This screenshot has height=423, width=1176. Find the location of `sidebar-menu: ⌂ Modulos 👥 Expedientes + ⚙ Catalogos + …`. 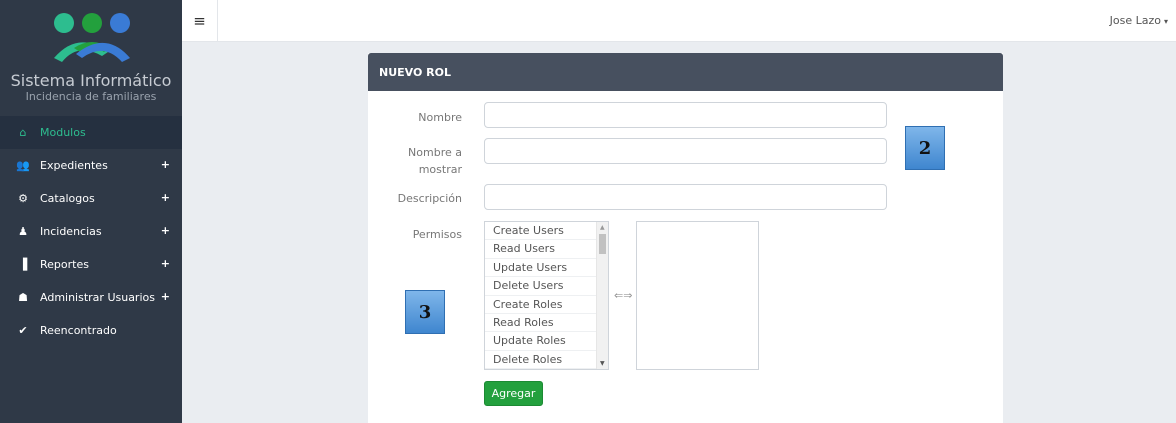

sidebar-menu: ⌂ Modulos 👥 Expedientes + ⚙ Catalogos + … is located at coordinates (91, 231).